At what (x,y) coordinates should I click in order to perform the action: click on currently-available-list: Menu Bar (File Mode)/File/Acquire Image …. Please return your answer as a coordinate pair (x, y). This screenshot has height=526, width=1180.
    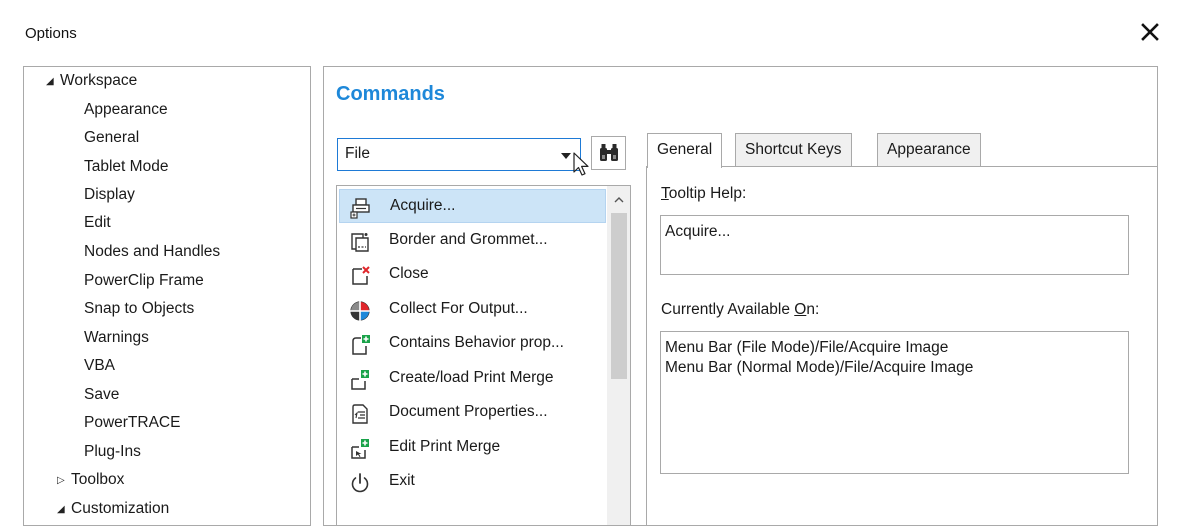
    Looking at the image, I should click on (894, 402).